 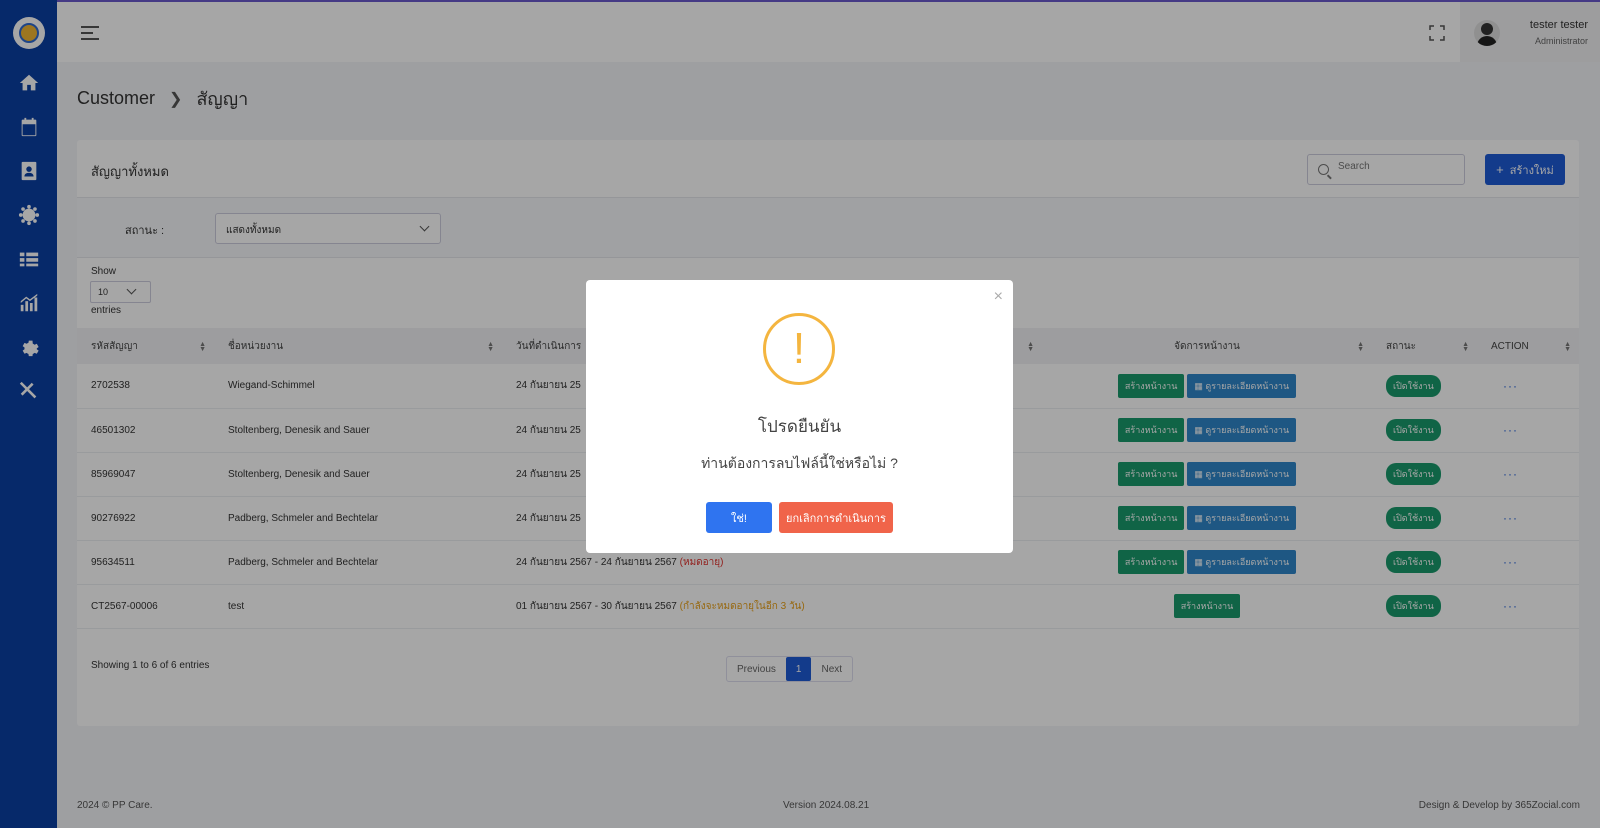 I want to click on cancel-button: ยกเลิกการดำเนินการ, so click(x=836, y=517).